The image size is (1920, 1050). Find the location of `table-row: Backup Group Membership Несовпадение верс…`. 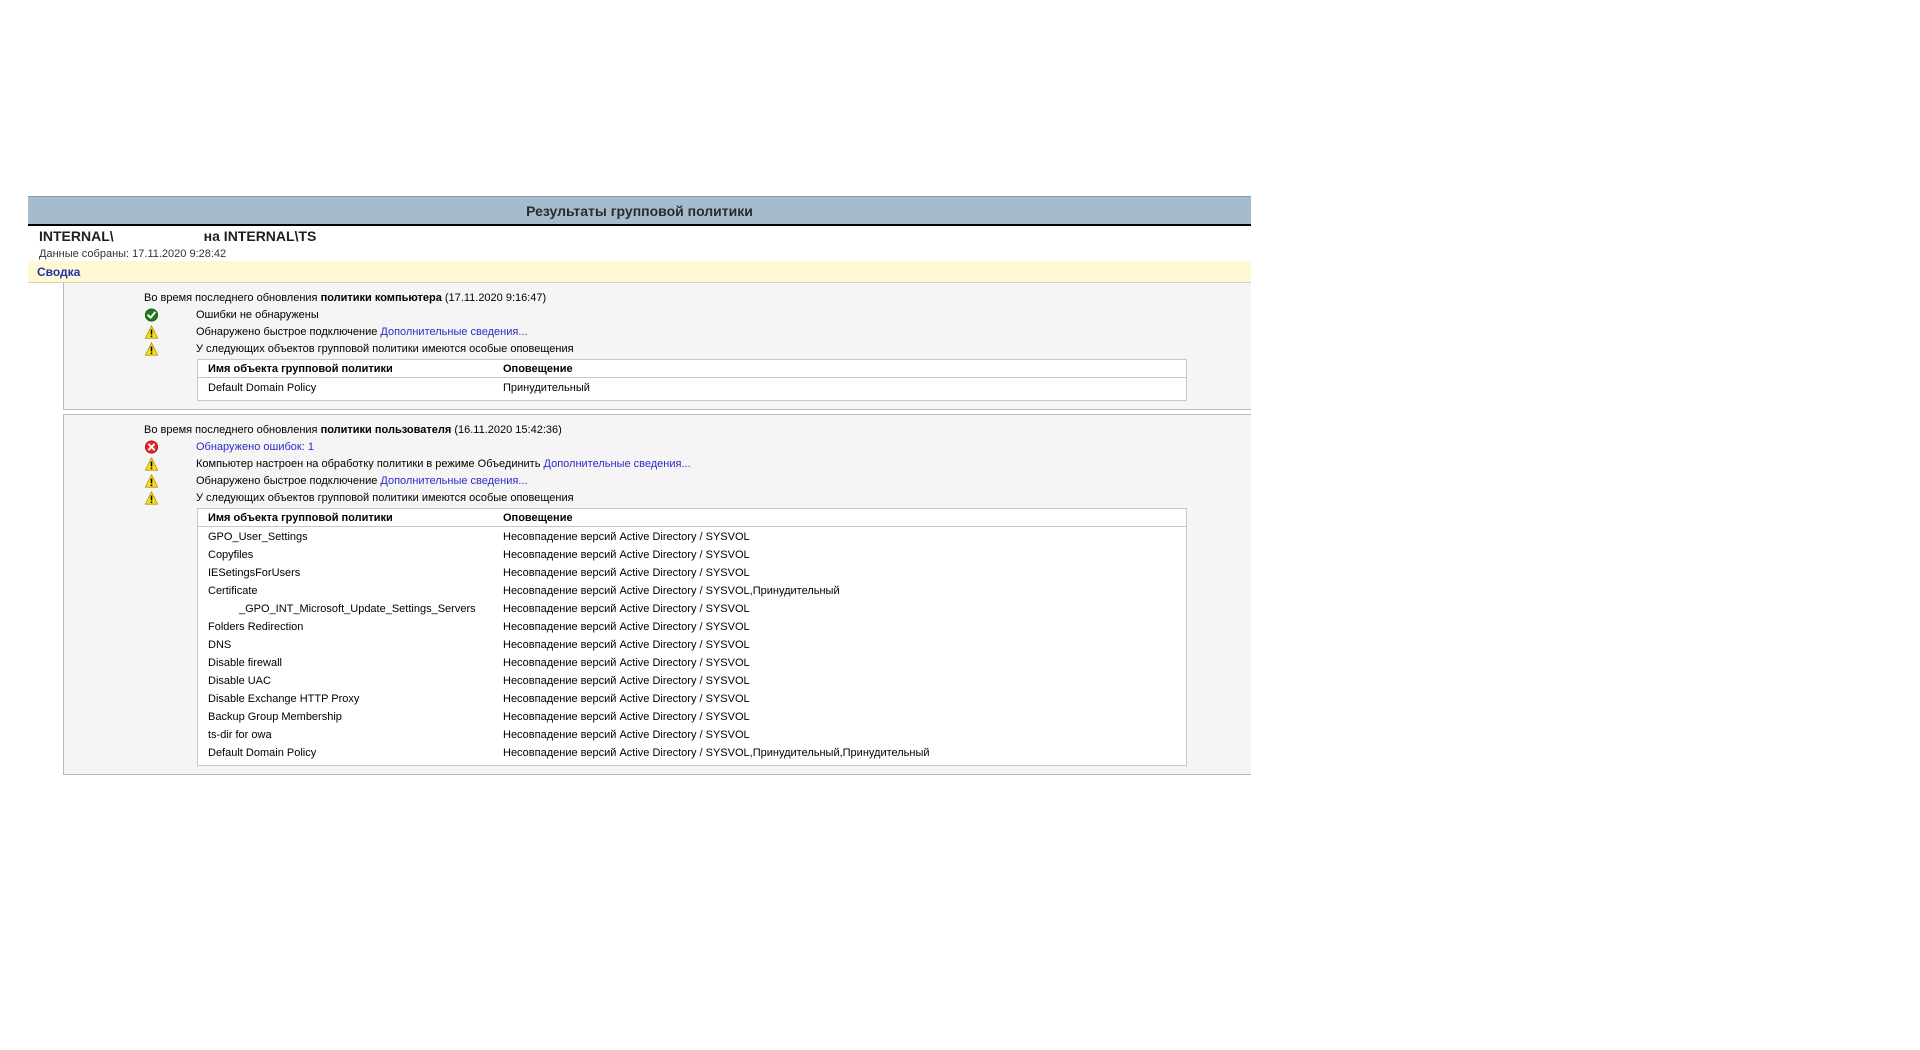

table-row: Backup Group Membership Несовпадение верс… is located at coordinates (692, 717).